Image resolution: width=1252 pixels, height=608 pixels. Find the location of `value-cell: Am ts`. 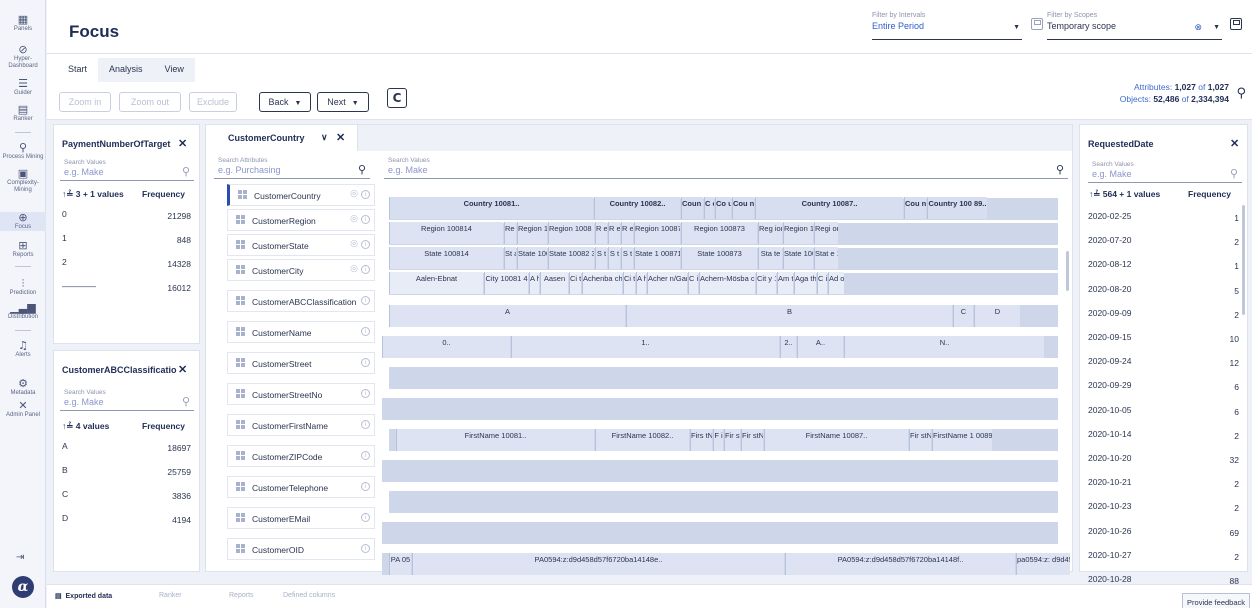

value-cell: Am ts is located at coordinates (785, 283).